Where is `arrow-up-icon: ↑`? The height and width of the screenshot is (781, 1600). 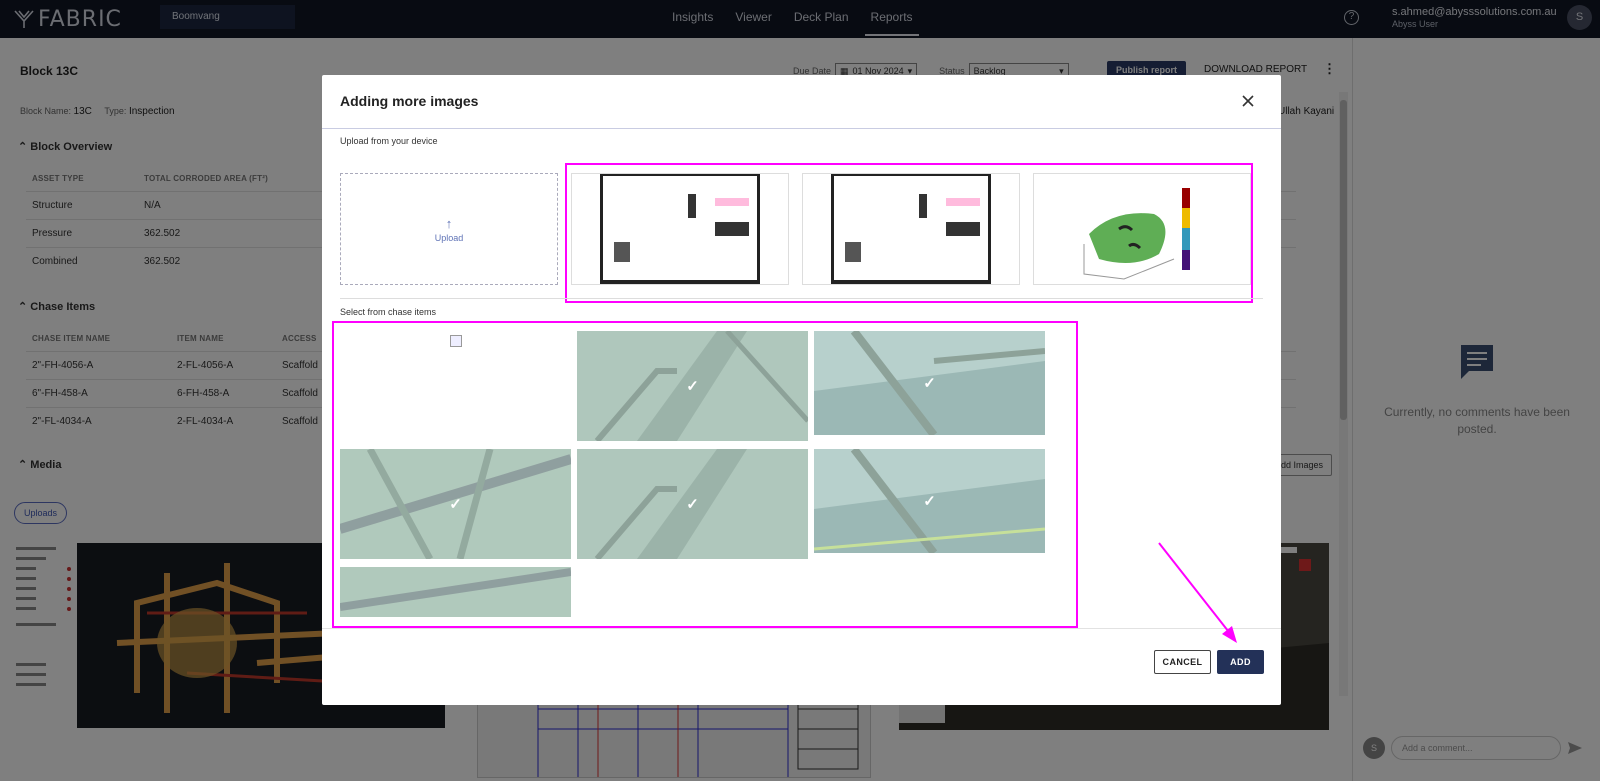
arrow-up-icon: ↑ is located at coordinates (449, 223).